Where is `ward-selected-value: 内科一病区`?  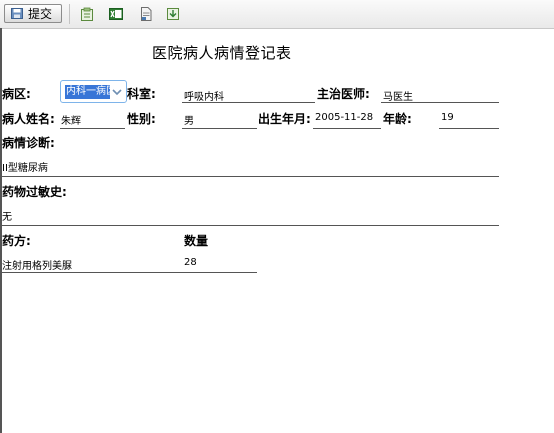 ward-selected-value: 内科一病区 is located at coordinates (87, 92).